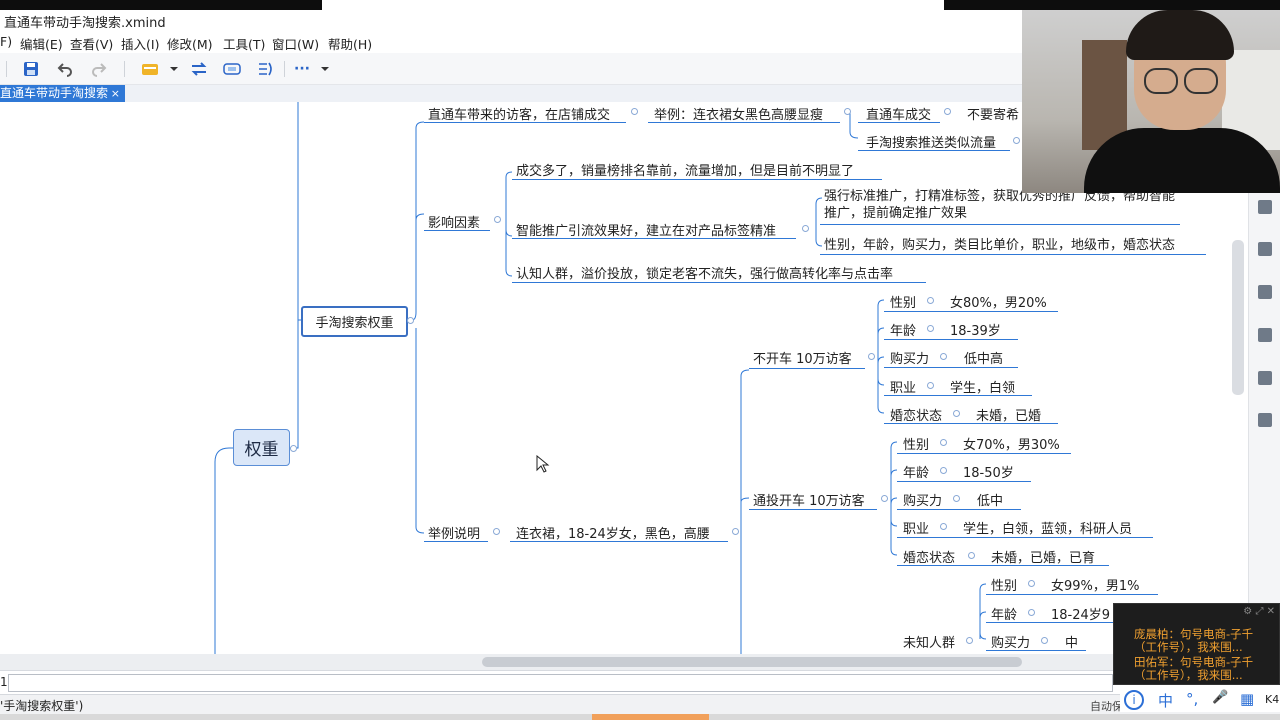 The height and width of the screenshot is (720, 1280). Describe the element at coordinates (646, 229) in the screenshot. I see `topic-factor-smart: 智能推广引流效果好，建立在对产品标签精准` at that location.